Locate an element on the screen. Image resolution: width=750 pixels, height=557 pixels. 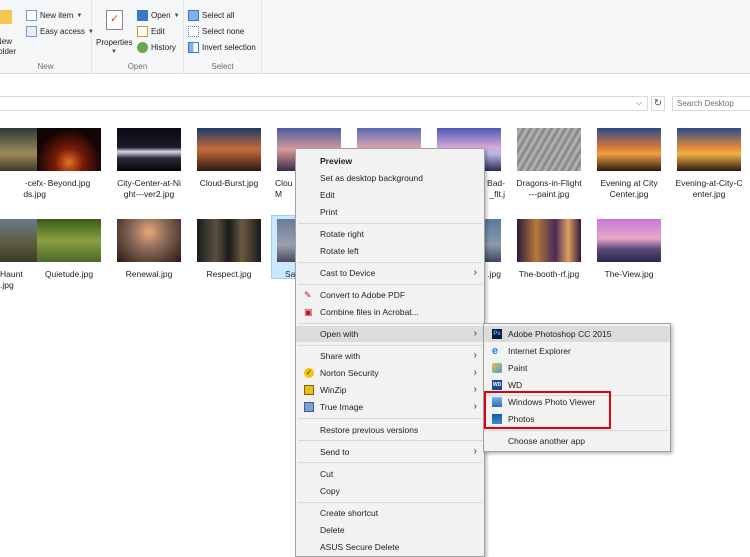
internet-explorer-icon: e is located at coordinates (495, 351).